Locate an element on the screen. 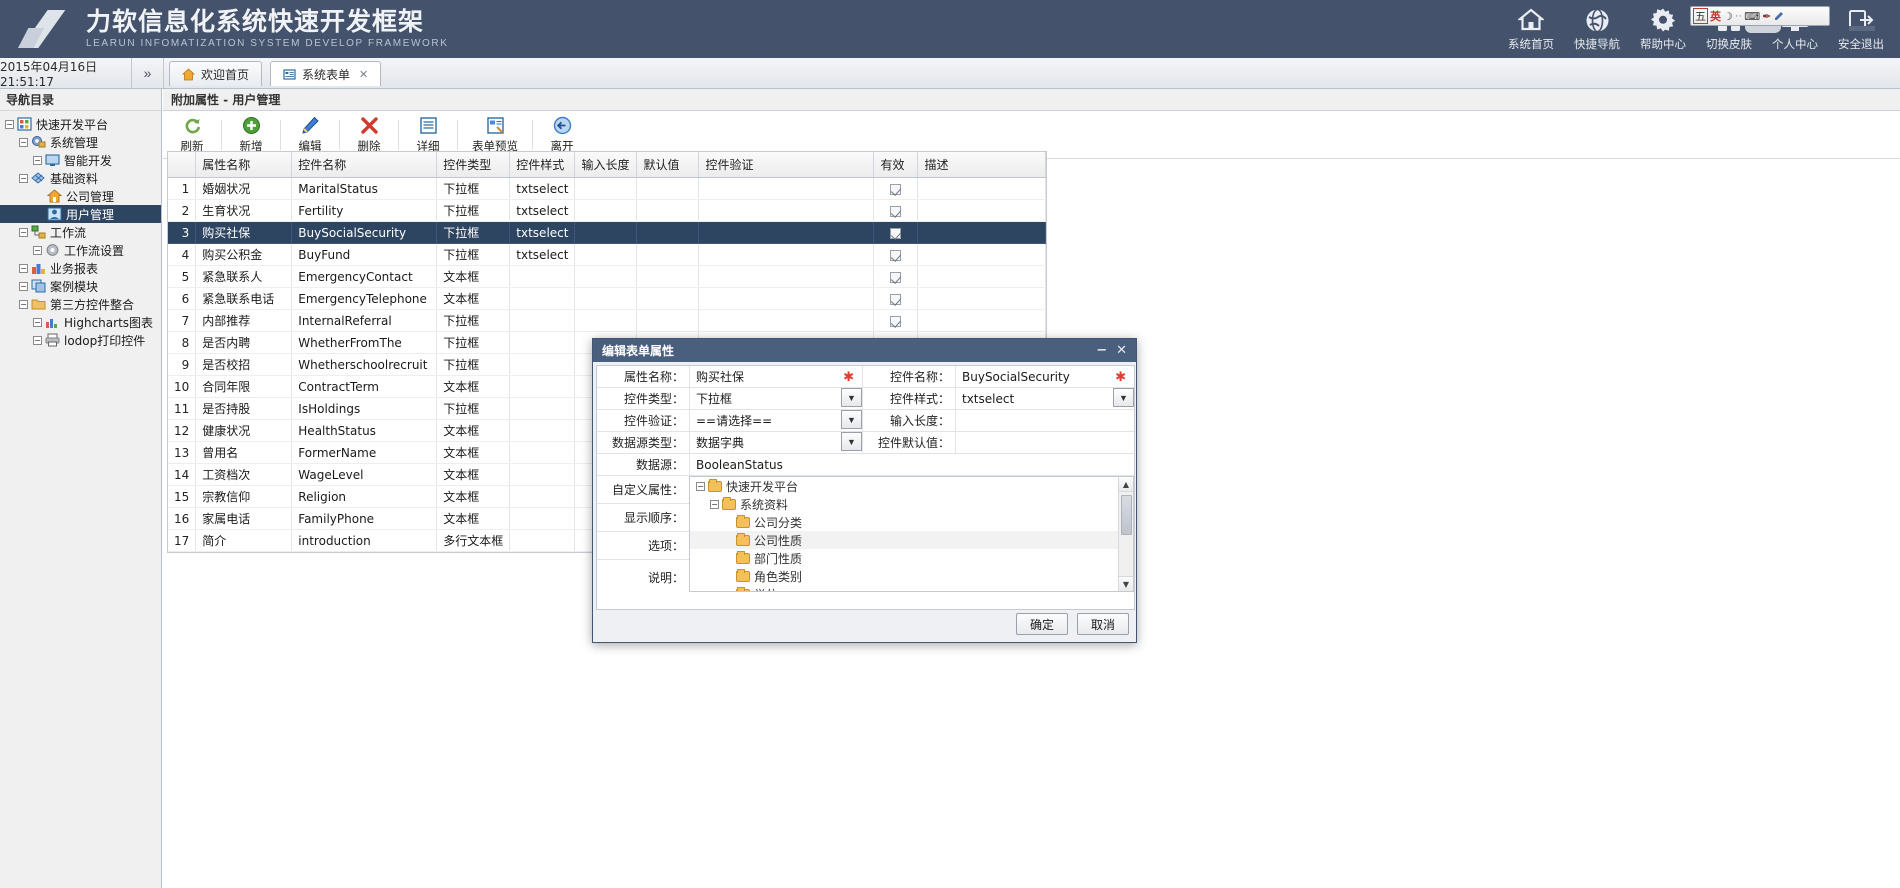 This screenshot has height=888, width=1900. delete-button: 删除 is located at coordinates (369, 135).